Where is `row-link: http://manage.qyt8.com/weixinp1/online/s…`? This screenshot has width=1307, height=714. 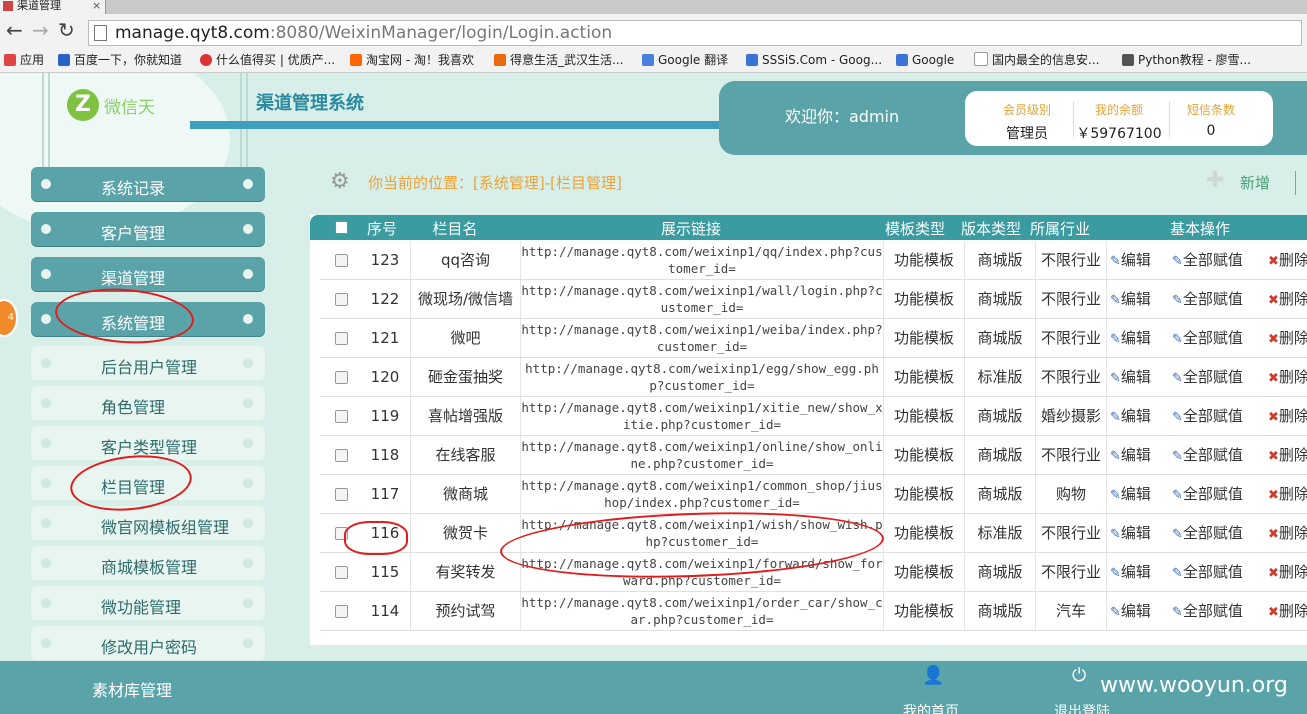 row-link: http://manage.qyt8.com/weixinp1/online/s… is located at coordinates (702, 455).